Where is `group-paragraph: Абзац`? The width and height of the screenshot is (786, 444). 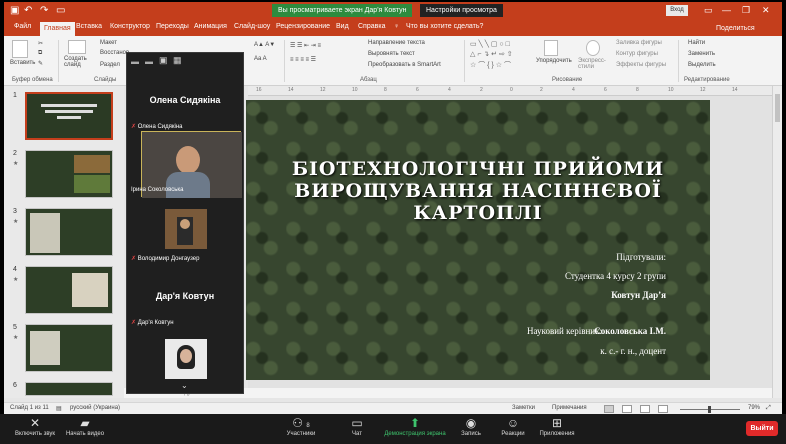 group-paragraph: Абзац is located at coordinates (368, 80).